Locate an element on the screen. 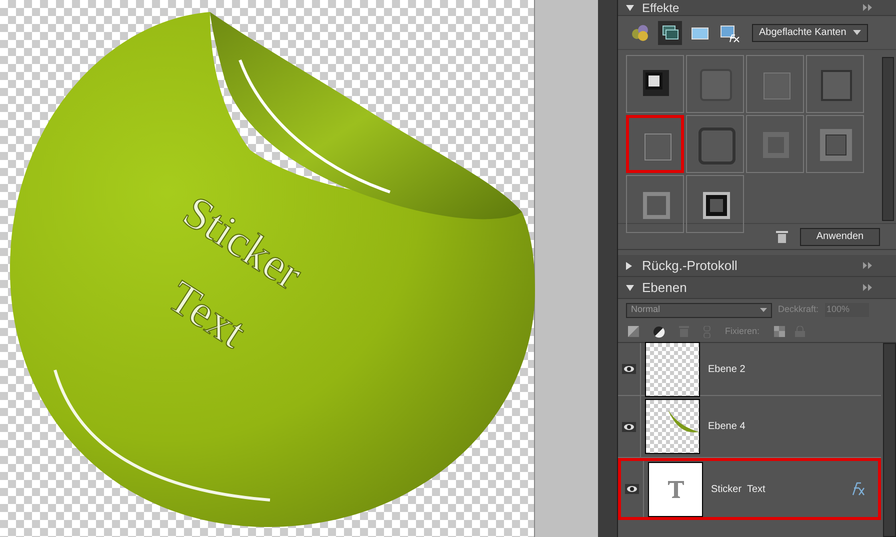  layer-row: Ebene 2 is located at coordinates (749, 369).